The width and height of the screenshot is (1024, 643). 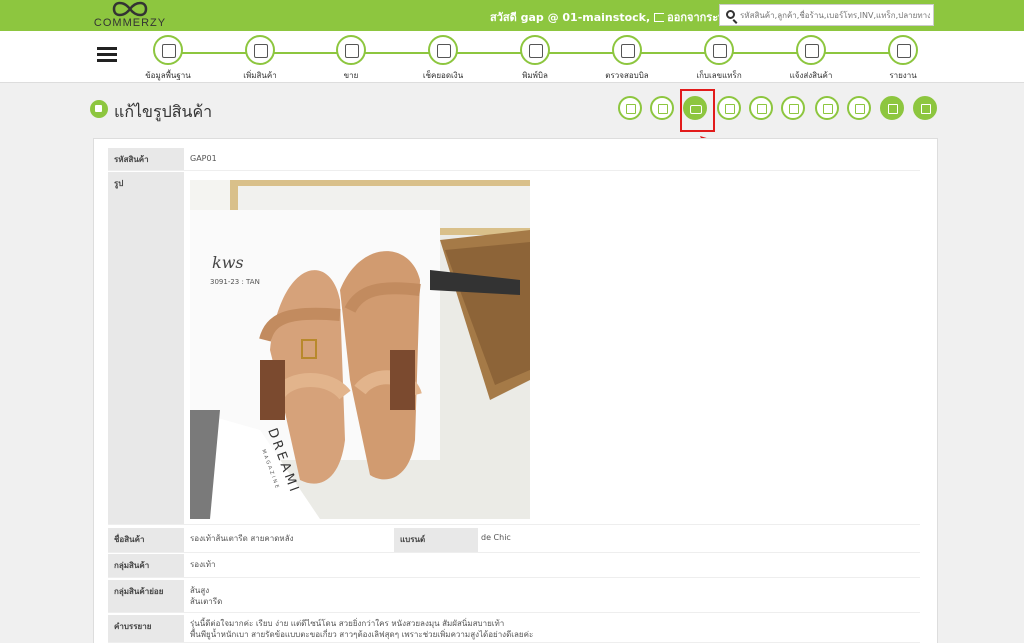 I want to click on arrow-up-icon, so click(x=925, y=108).